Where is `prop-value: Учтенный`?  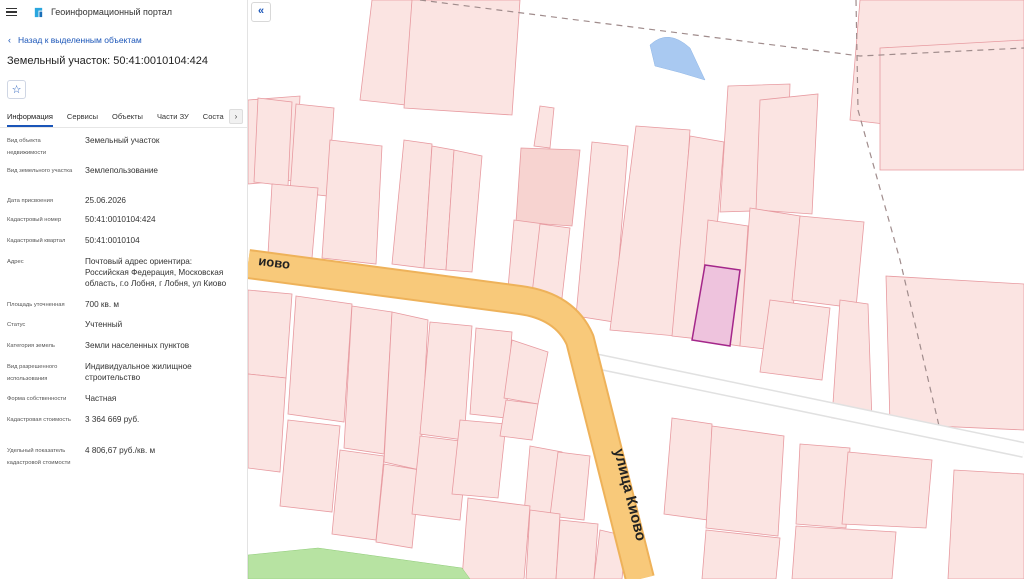 prop-value: Учтенный is located at coordinates (104, 324).